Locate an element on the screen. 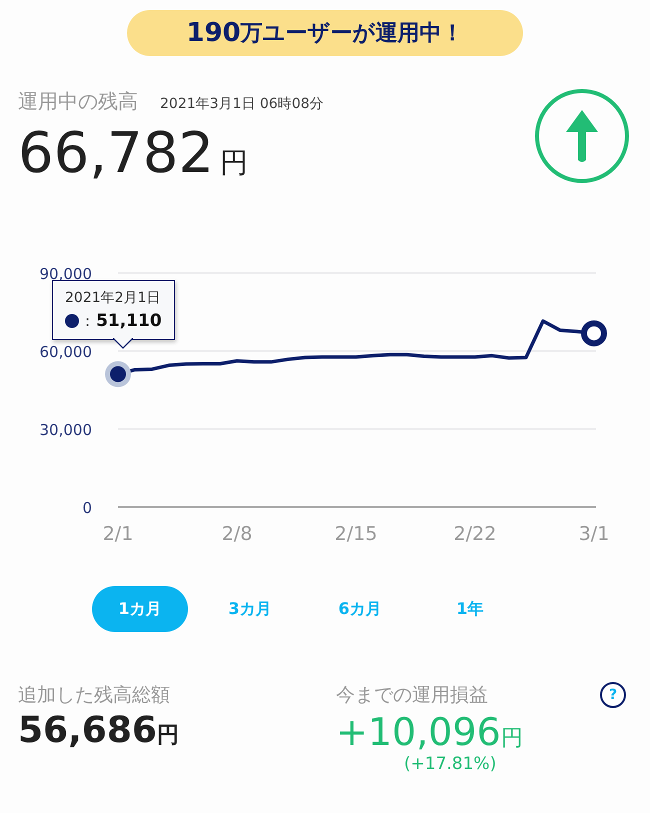  profit-percent: (+17.81%) is located at coordinates (451, 764).